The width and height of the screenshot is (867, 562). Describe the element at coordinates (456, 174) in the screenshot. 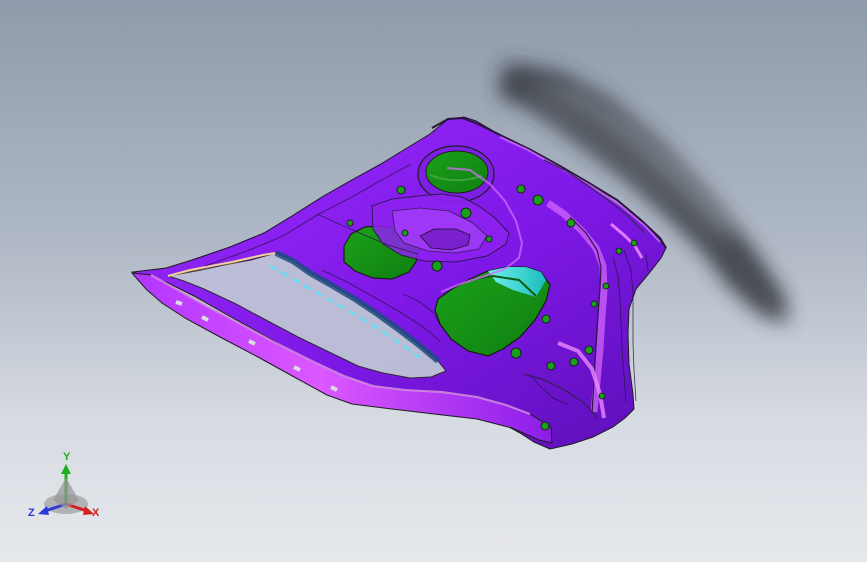

I see `speaker-recess` at that location.